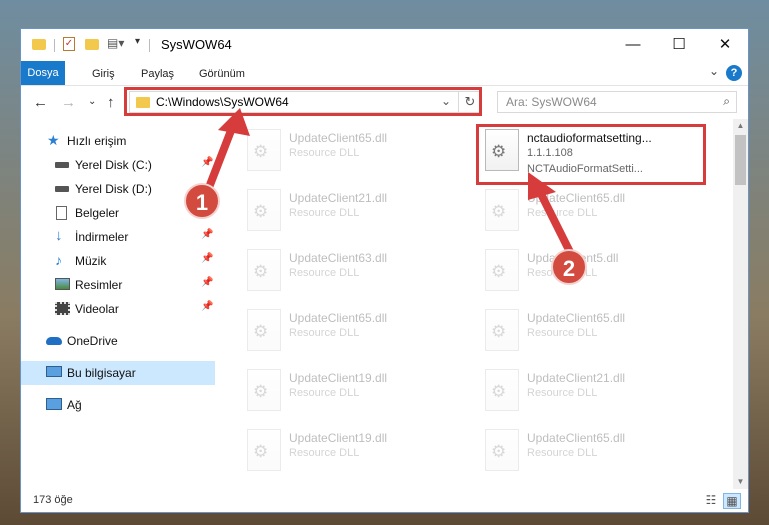  What do you see at coordinates (111, 102) in the screenshot?
I see `up-button: ↑` at bounding box center [111, 102].